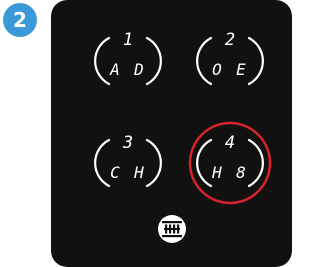 Image resolution: width=333 pixels, height=267 pixels. I want to click on button-3-letter-right: H, so click(138, 172).